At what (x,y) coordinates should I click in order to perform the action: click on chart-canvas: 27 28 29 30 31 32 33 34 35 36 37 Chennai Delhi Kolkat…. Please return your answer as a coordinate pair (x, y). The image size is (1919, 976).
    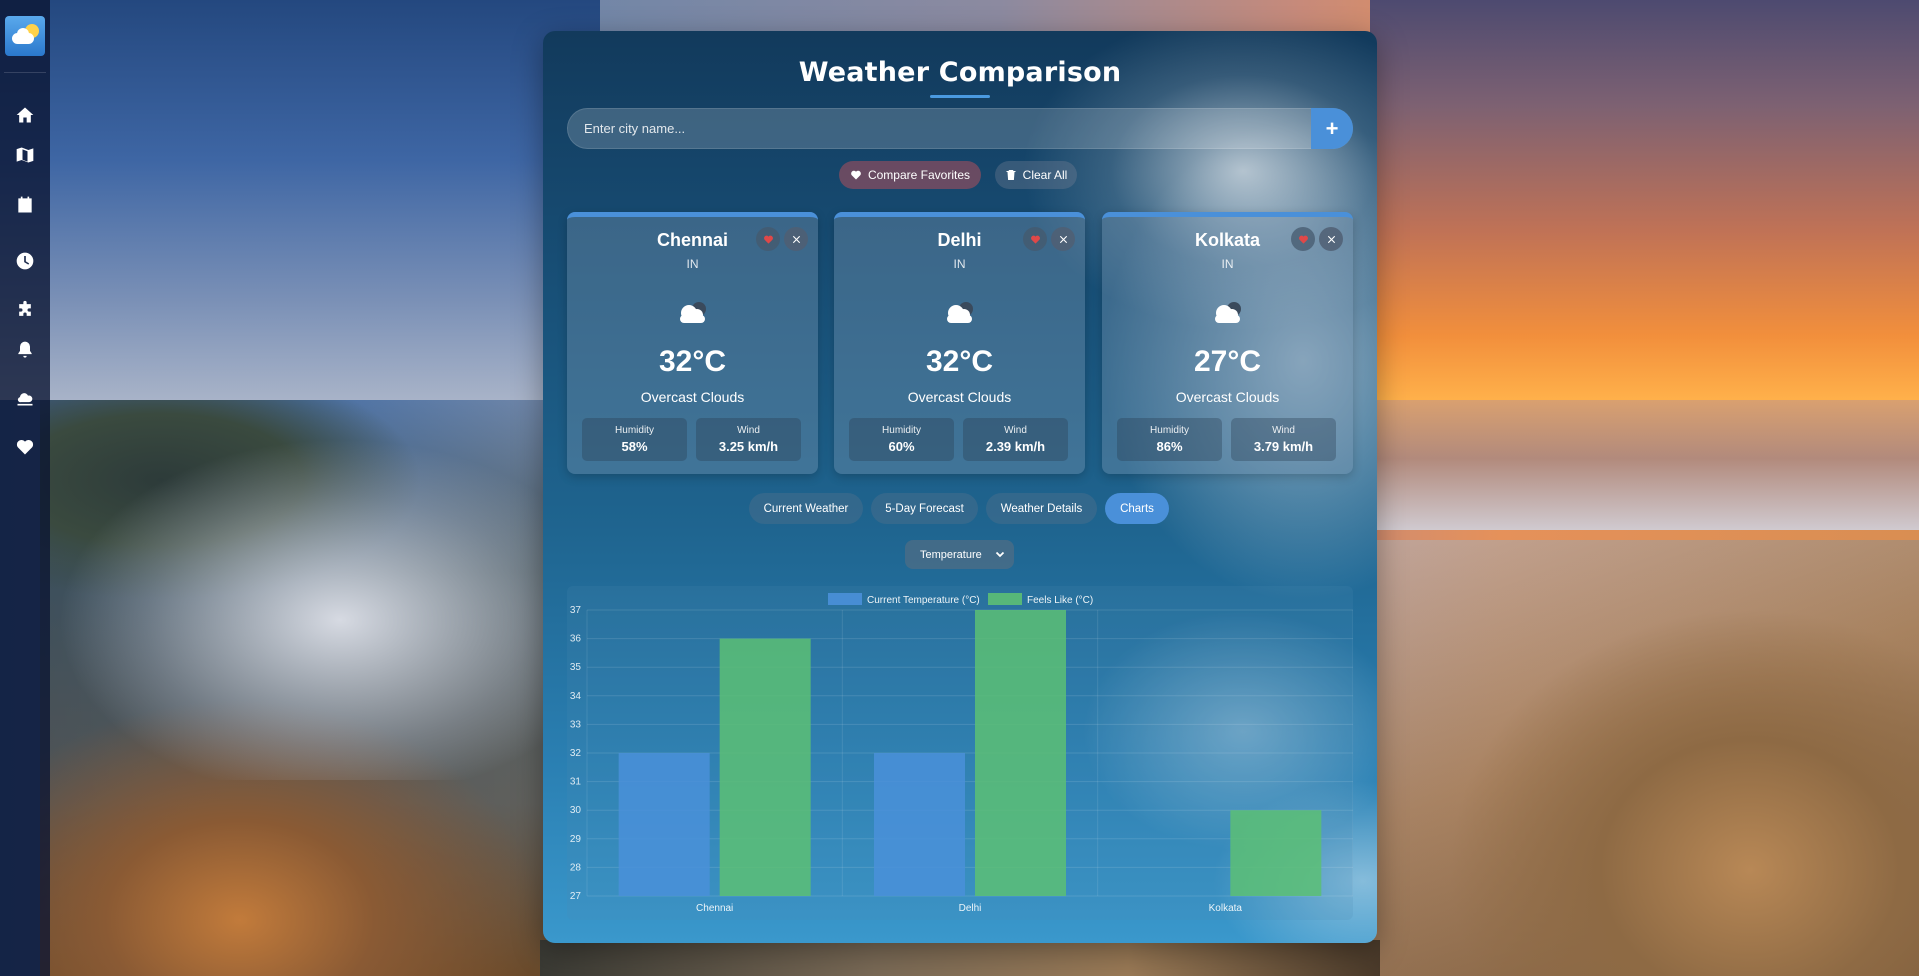
    Looking at the image, I should click on (962, 753).